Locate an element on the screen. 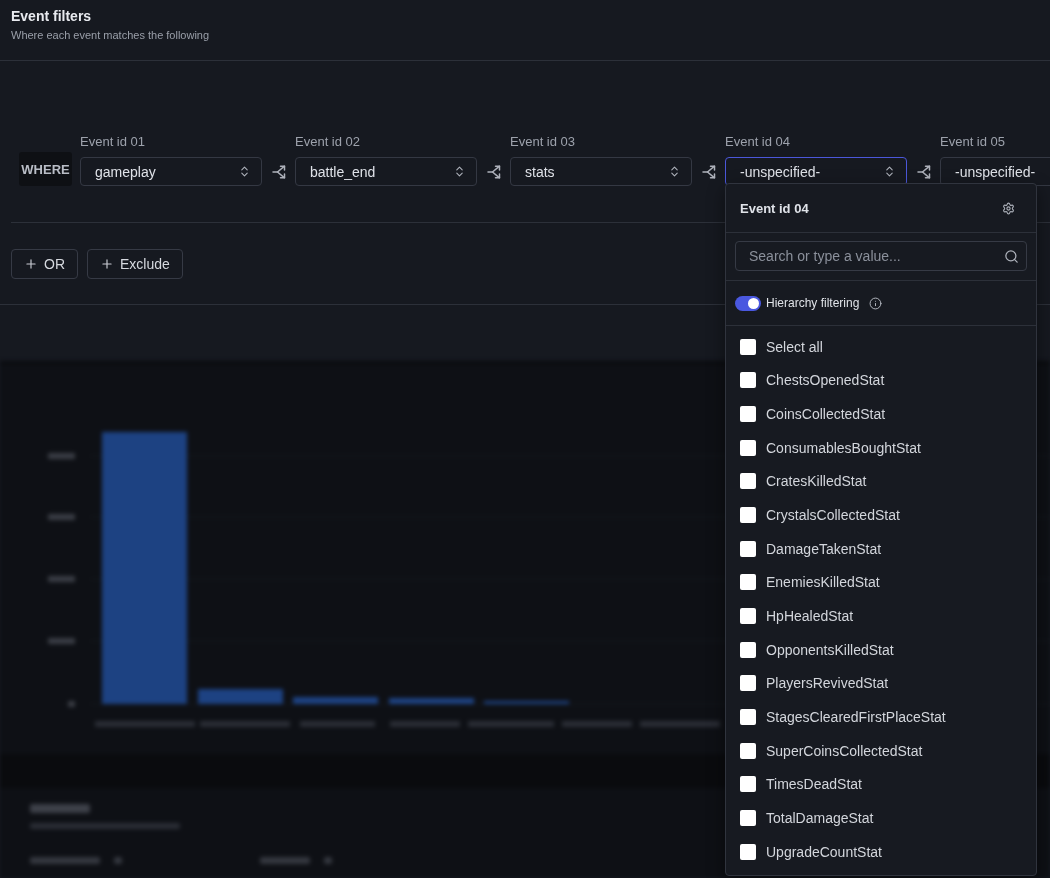 This screenshot has height=878, width=1050. select-option: OpponentsKilledStat is located at coordinates (814, 649).